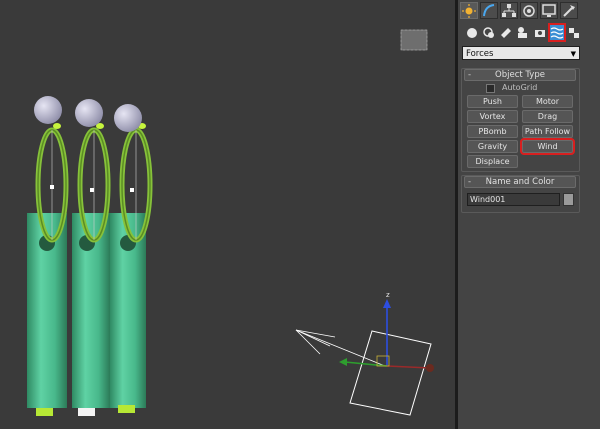  What do you see at coordinates (568, 199) in the screenshot?
I see `object-color-swatch` at bounding box center [568, 199].